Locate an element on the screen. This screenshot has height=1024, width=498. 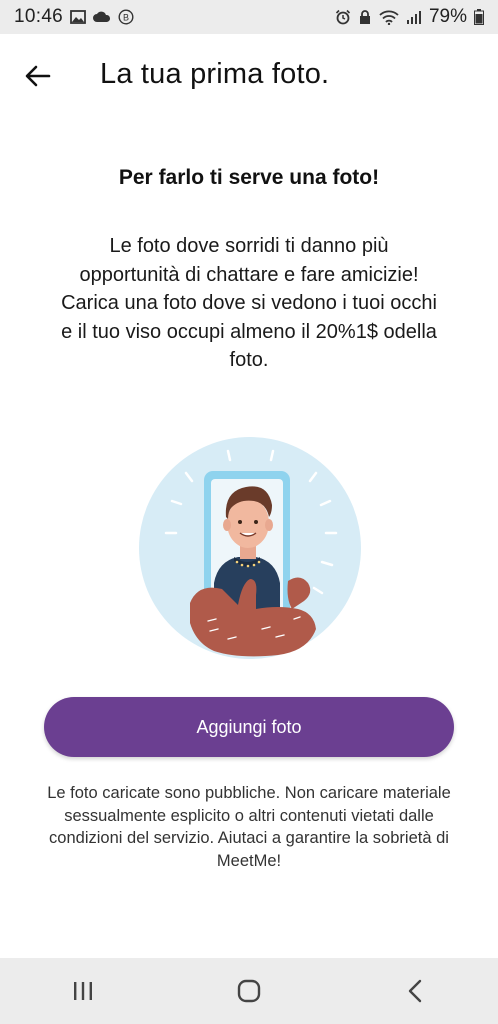
cloud-icon is located at coordinates (102, 16).